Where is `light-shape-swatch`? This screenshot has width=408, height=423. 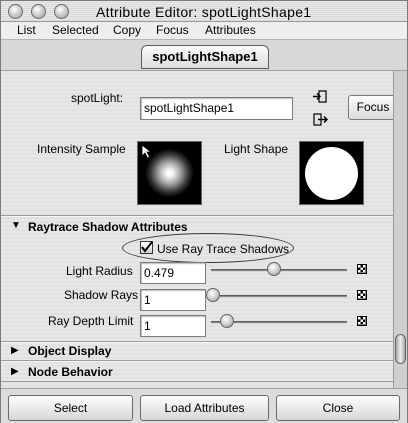
light-shape-swatch is located at coordinates (331, 173).